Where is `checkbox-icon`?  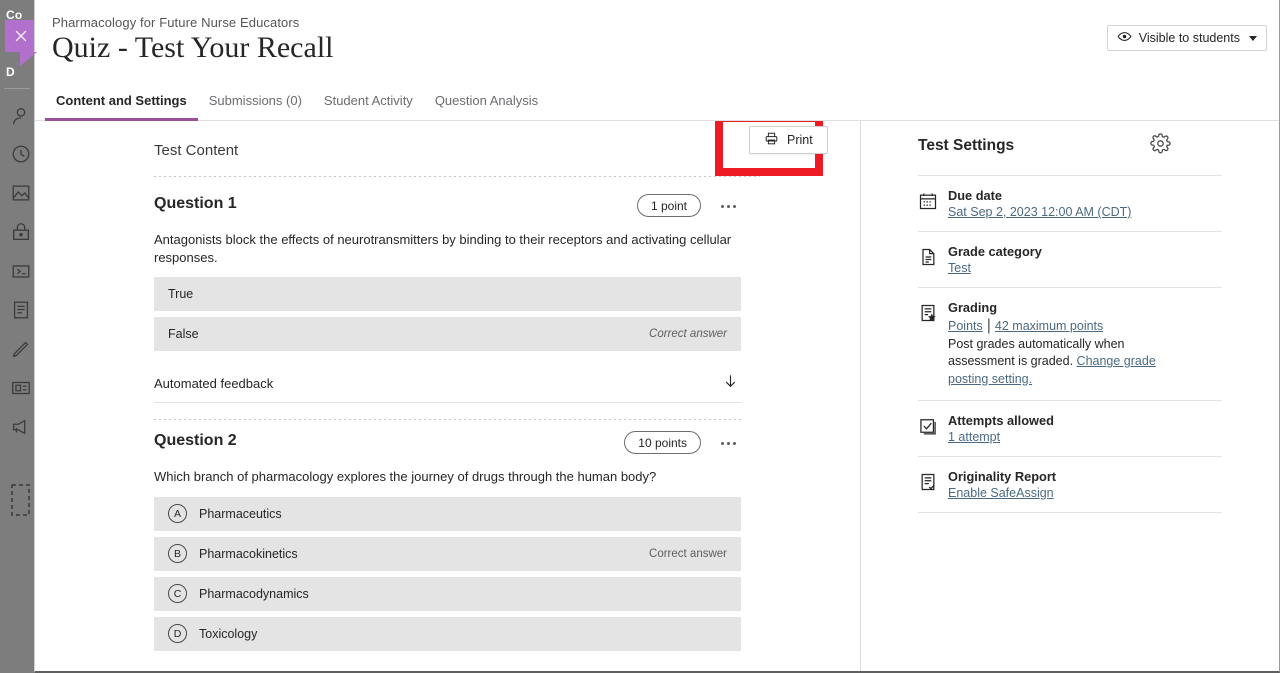 checkbox-icon is located at coordinates (928, 426).